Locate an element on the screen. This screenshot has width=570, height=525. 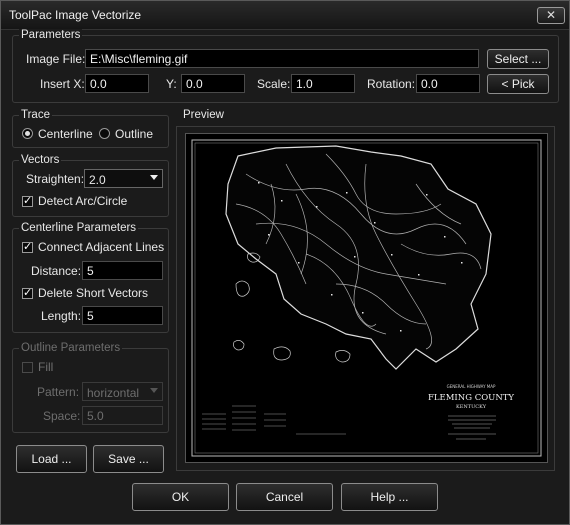
parameters-label: Parameters is located at coordinates (51, 35).